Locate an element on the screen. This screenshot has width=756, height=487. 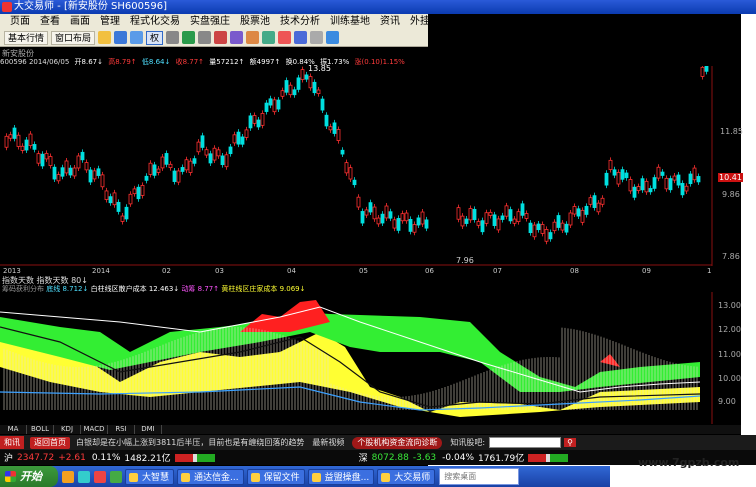
open-value: 开8.67↓ is located at coordinates (88, 62).